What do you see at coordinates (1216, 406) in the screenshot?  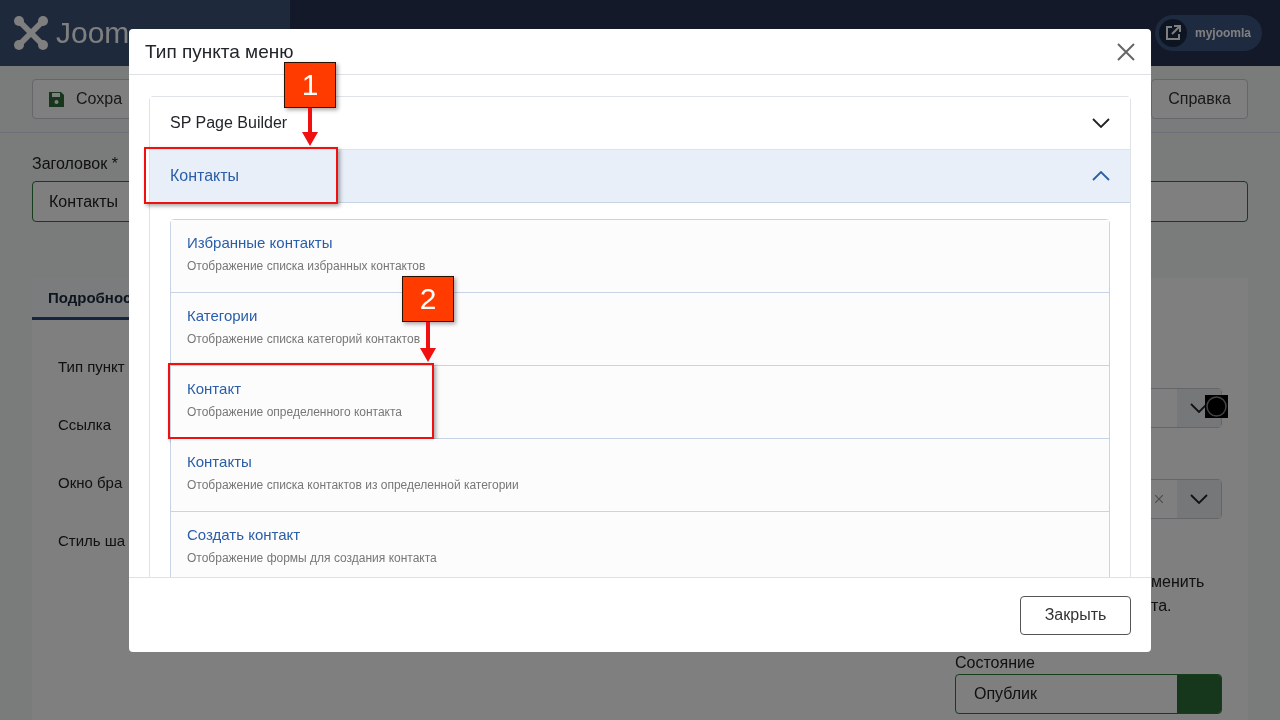 I see `circle-icon` at bounding box center [1216, 406].